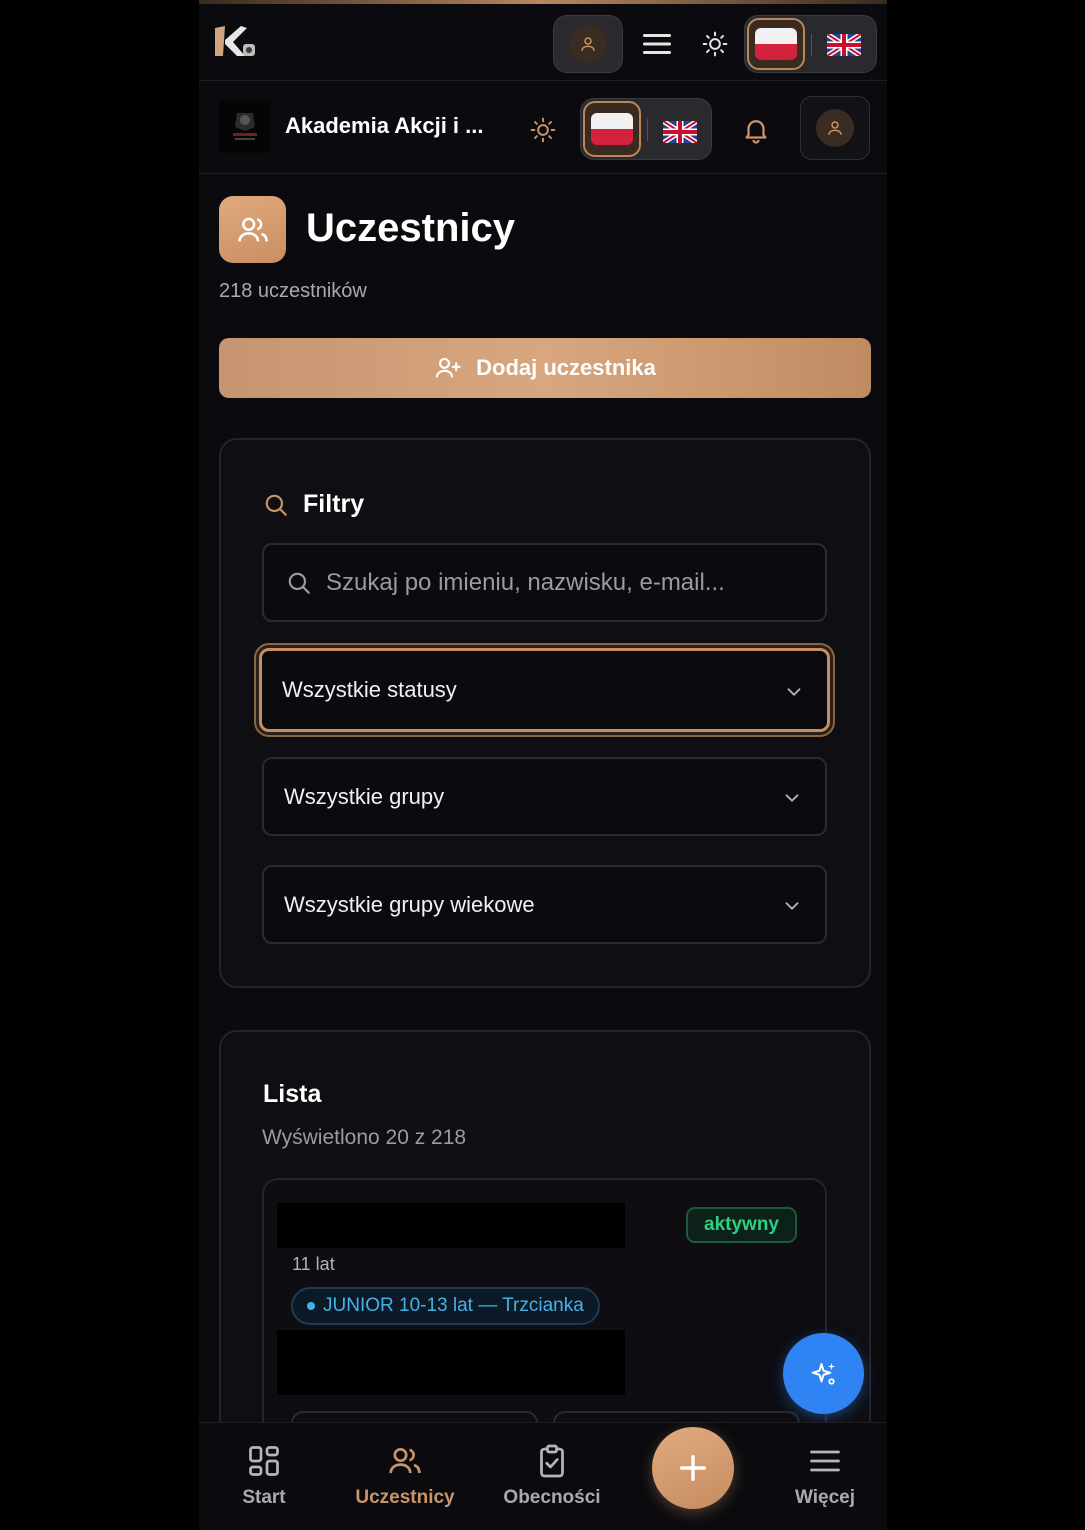 The width and height of the screenshot is (1085, 1530). I want to click on user-menu-button, so click(588, 44).